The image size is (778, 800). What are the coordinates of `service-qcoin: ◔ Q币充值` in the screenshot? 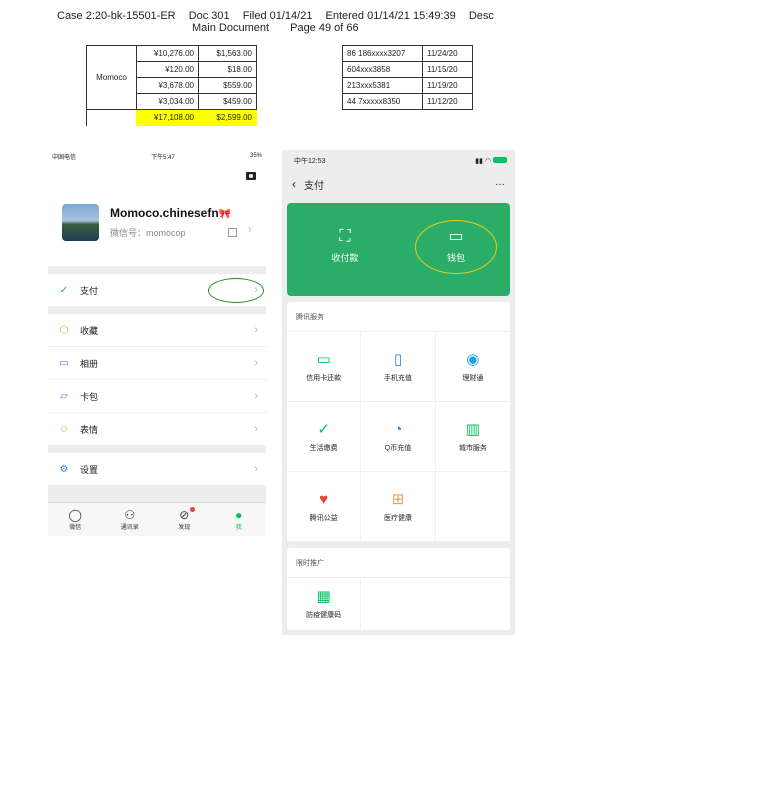 It's located at (398, 437).